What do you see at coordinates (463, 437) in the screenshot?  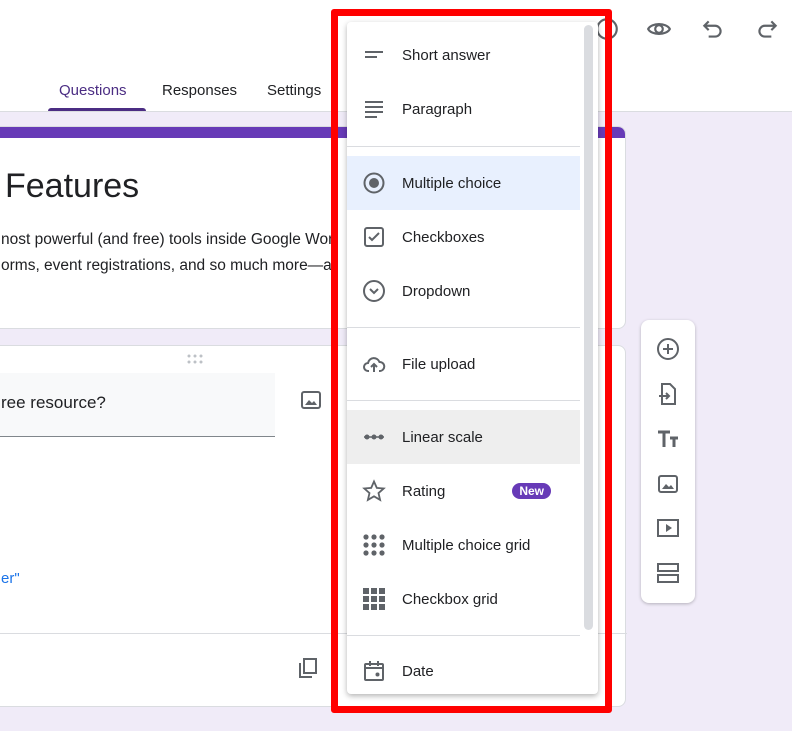 I see `menu-item-linear-scale: Linear scale` at bounding box center [463, 437].